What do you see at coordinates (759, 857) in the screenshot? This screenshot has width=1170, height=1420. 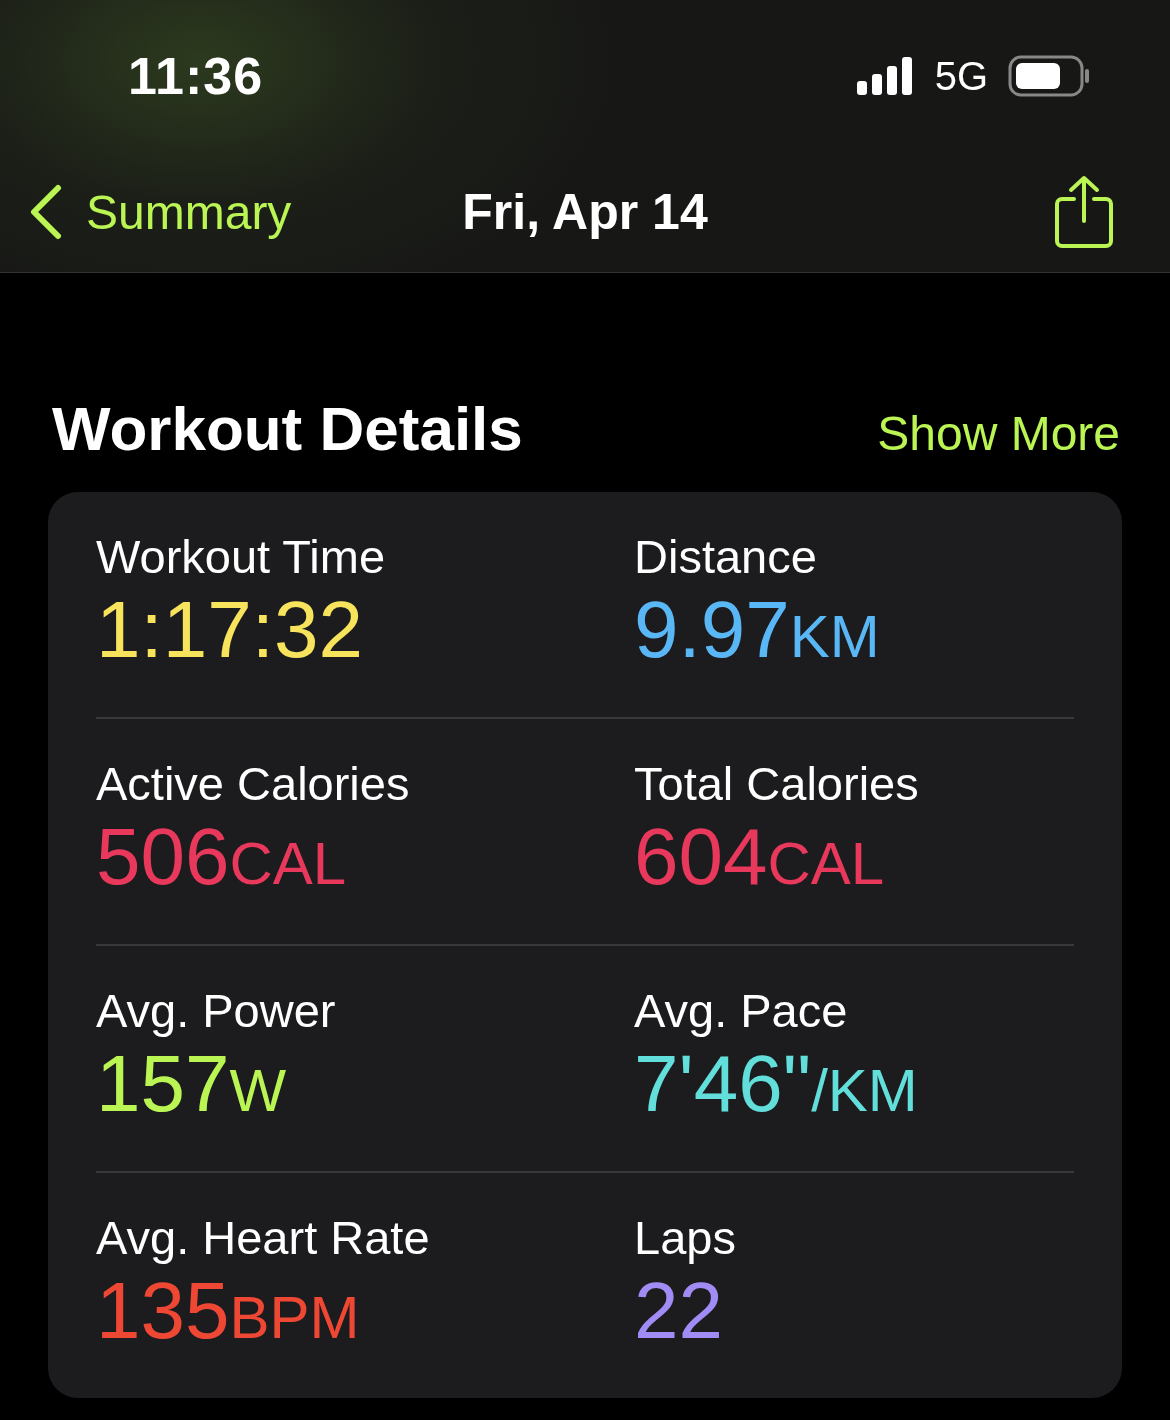 I see `metric-value: 604CAL` at bounding box center [759, 857].